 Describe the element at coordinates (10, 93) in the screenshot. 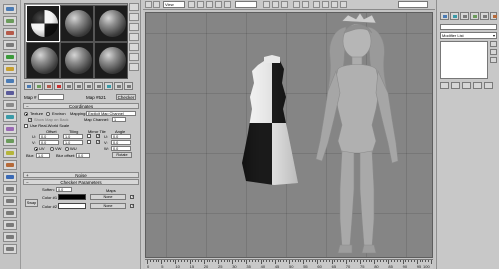

I see `mirror-tool-button` at that location.